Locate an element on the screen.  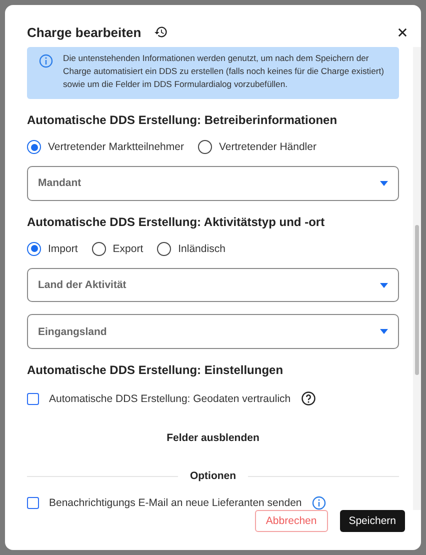
select-field: Mandant is located at coordinates (213, 183).